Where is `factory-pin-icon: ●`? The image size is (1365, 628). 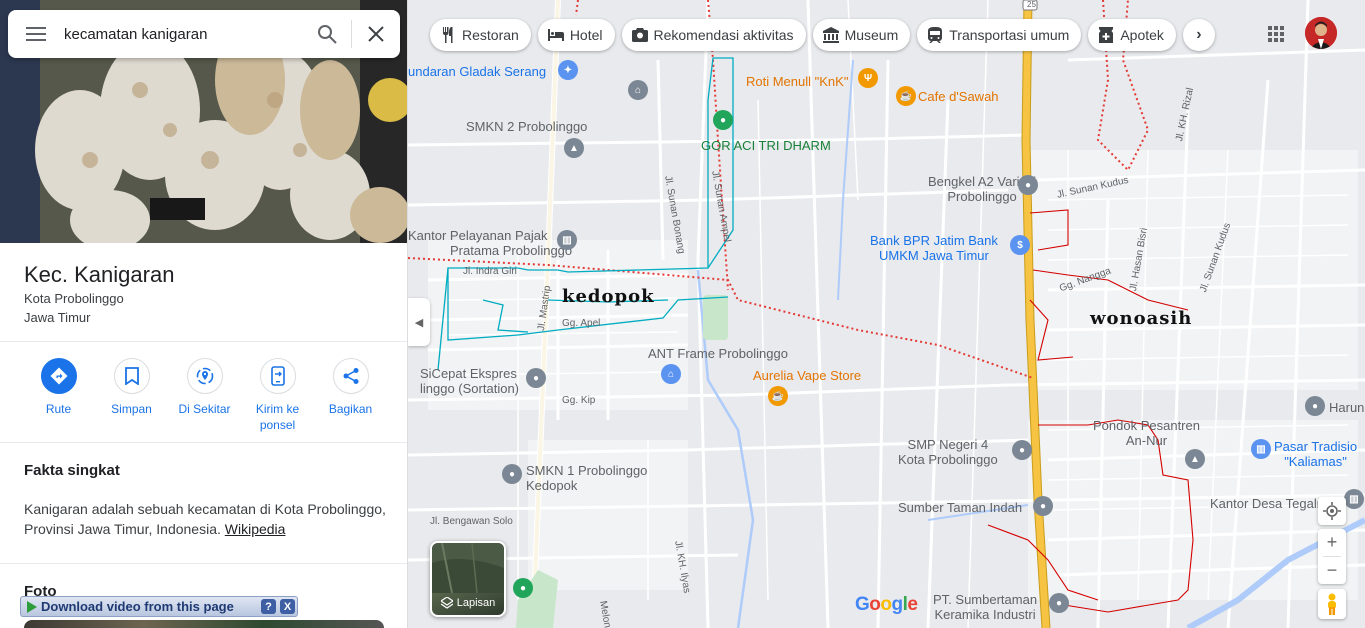
factory-pin-icon: ● is located at coordinates (1059, 603).